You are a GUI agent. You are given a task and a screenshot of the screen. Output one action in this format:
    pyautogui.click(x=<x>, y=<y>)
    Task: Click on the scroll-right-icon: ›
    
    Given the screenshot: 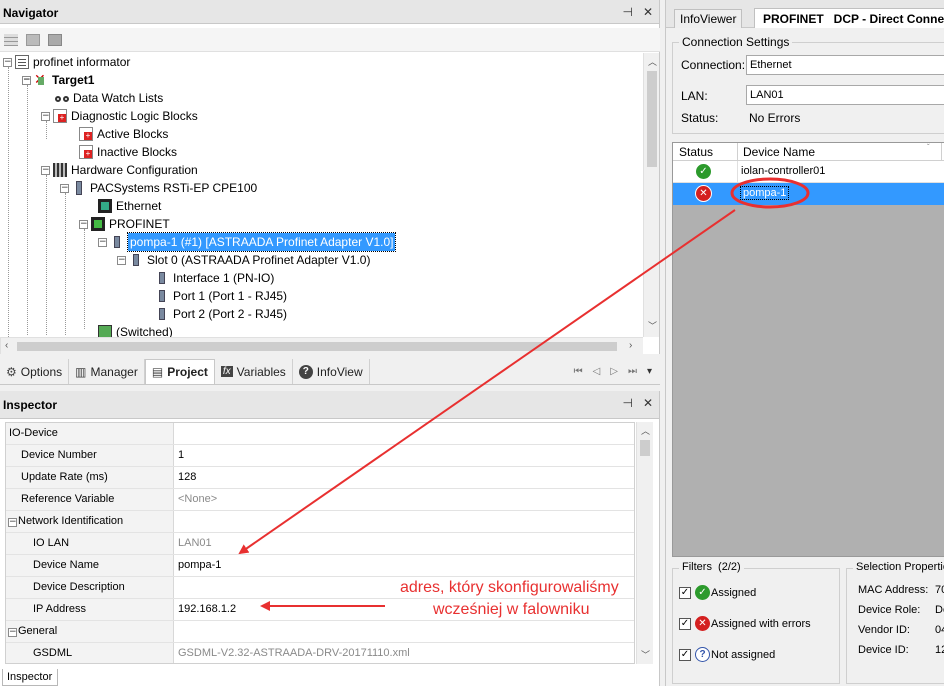 What is the action you would take?
    pyautogui.click(x=630, y=345)
    